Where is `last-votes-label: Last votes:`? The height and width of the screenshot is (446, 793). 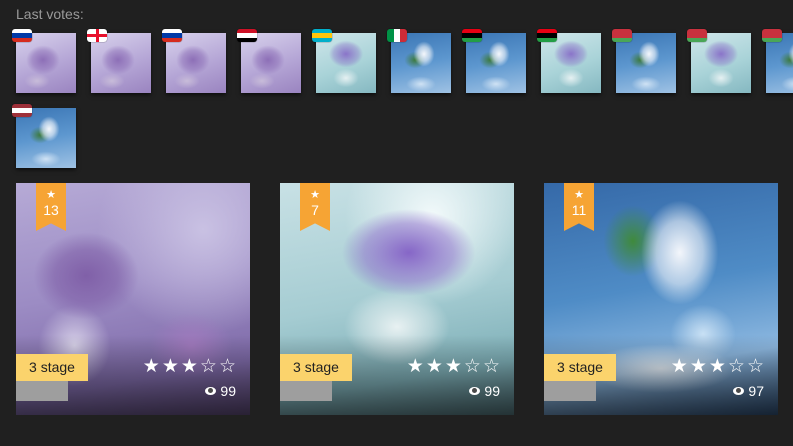 last-votes-label: Last votes: is located at coordinates (50, 14).